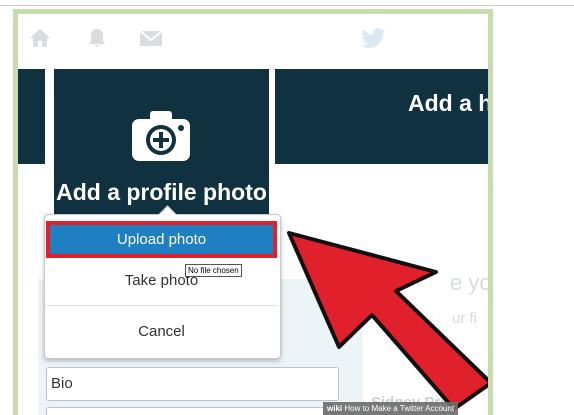 This screenshot has height=415, width=574. Describe the element at coordinates (287, 5) in the screenshot. I see `top-divider` at that location.